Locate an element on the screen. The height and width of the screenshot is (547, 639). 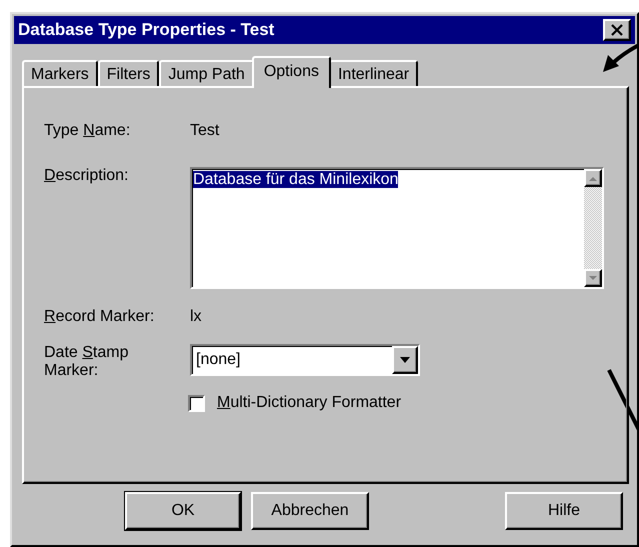
tab: Filters is located at coordinates (129, 74).